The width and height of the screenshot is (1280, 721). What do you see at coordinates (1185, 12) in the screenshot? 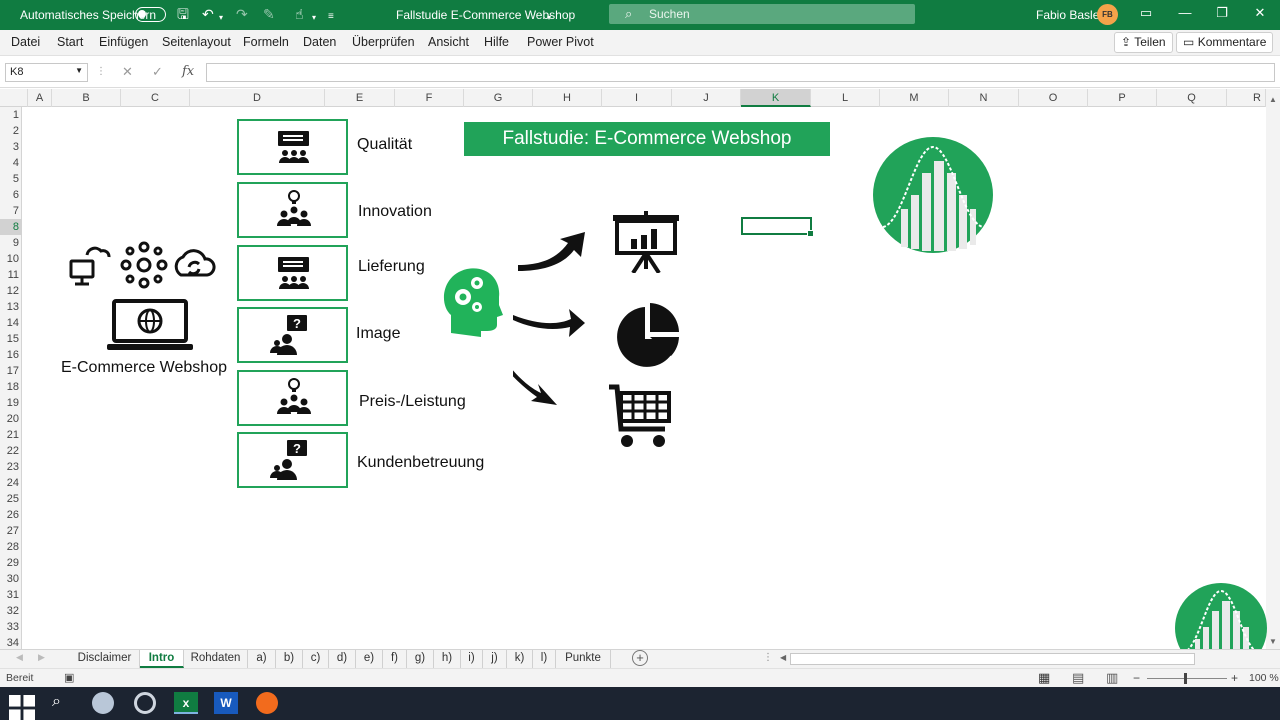
I see `minimize-icon: —` at bounding box center [1185, 12].